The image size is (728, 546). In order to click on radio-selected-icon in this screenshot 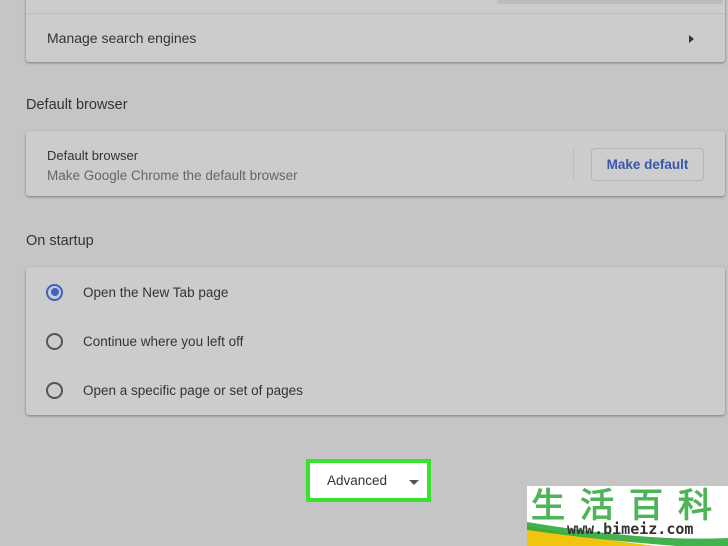, I will do `click(54, 292)`.